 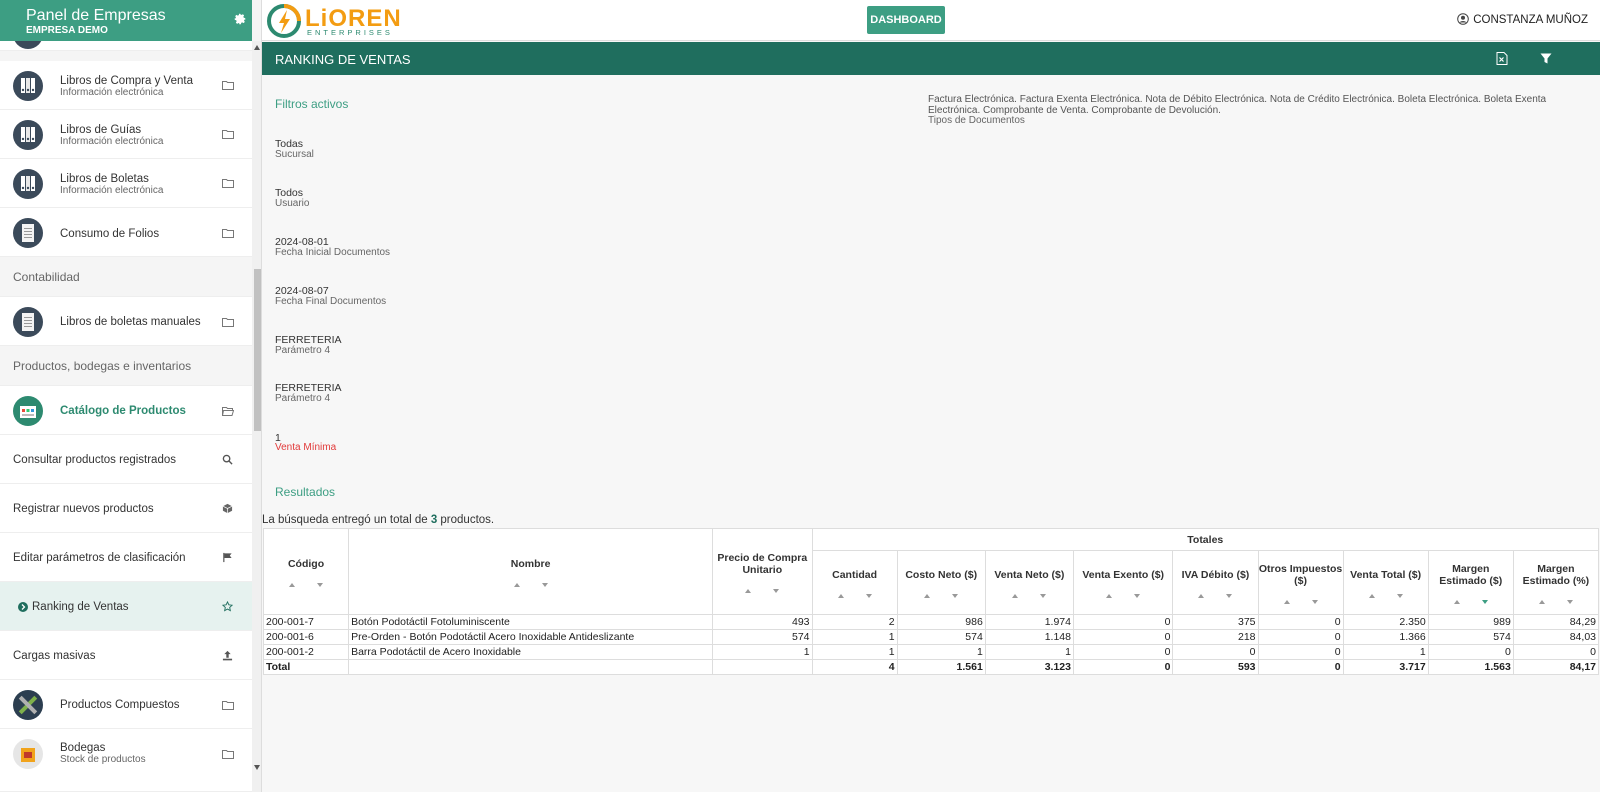 What do you see at coordinates (1215, 667) in the screenshot?
I see `table-cell: 593` at bounding box center [1215, 667].